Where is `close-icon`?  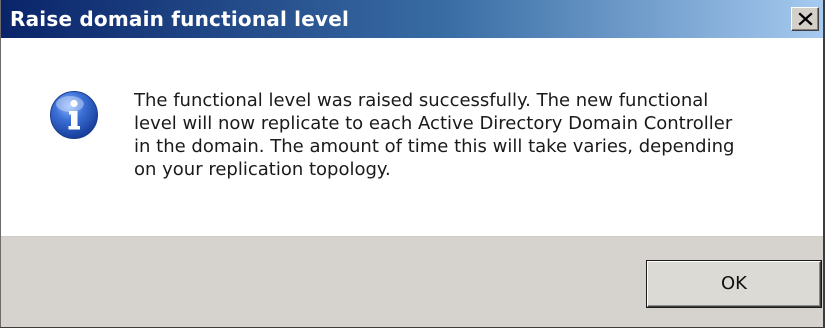 close-icon is located at coordinates (805, 19).